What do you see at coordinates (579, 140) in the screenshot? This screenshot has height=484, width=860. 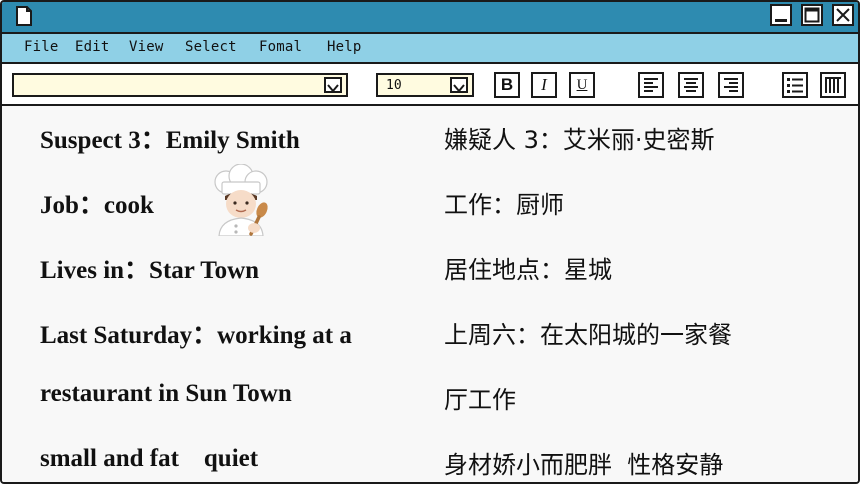 I see `chinese-line-1: 嫌疑人 3：艾米丽·史密斯` at bounding box center [579, 140].